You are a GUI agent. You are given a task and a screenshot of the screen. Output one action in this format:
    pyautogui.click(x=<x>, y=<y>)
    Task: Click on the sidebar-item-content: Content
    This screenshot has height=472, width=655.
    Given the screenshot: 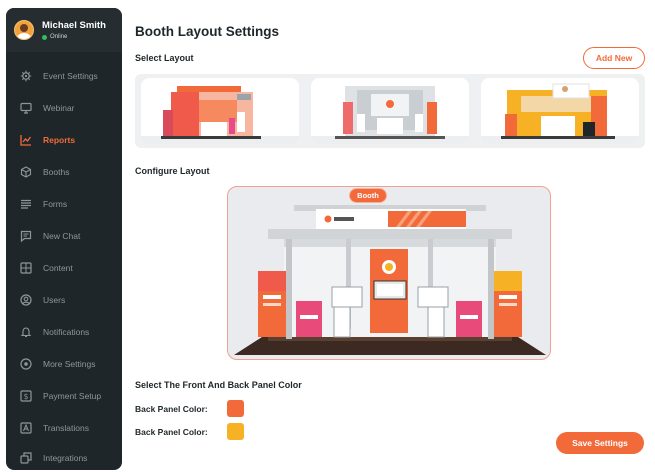 What is the action you would take?
    pyautogui.click(x=64, y=268)
    